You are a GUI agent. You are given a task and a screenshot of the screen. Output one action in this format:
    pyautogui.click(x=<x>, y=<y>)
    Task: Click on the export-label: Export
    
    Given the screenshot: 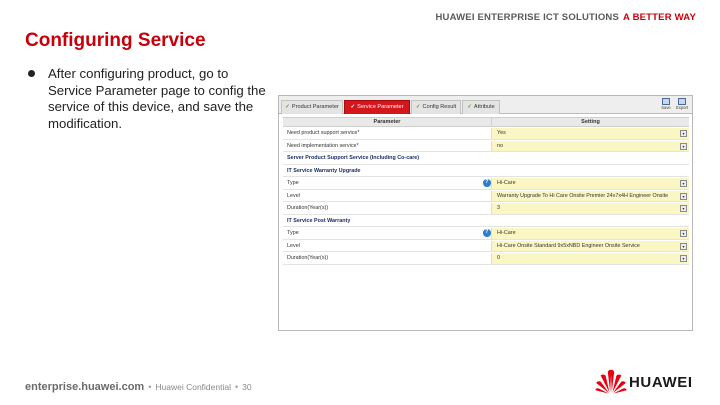 What is the action you would take?
    pyautogui.click(x=682, y=107)
    